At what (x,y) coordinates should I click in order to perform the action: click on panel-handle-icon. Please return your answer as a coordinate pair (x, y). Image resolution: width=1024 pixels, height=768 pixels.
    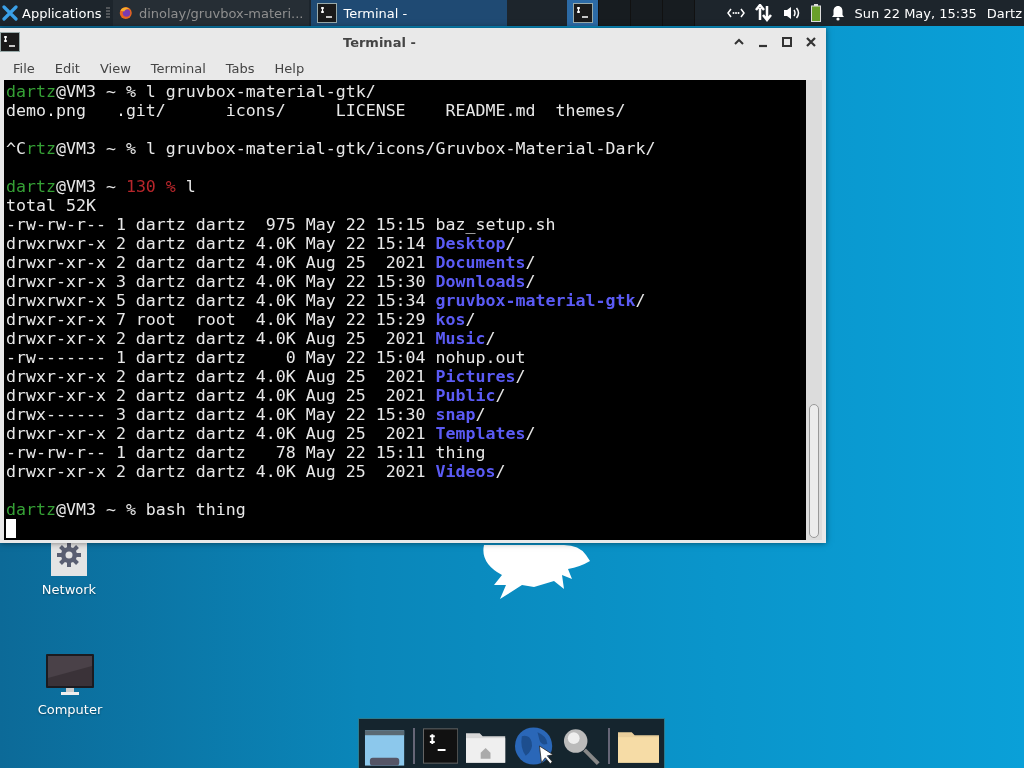
    Looking at the image, I should click on (108, 13).